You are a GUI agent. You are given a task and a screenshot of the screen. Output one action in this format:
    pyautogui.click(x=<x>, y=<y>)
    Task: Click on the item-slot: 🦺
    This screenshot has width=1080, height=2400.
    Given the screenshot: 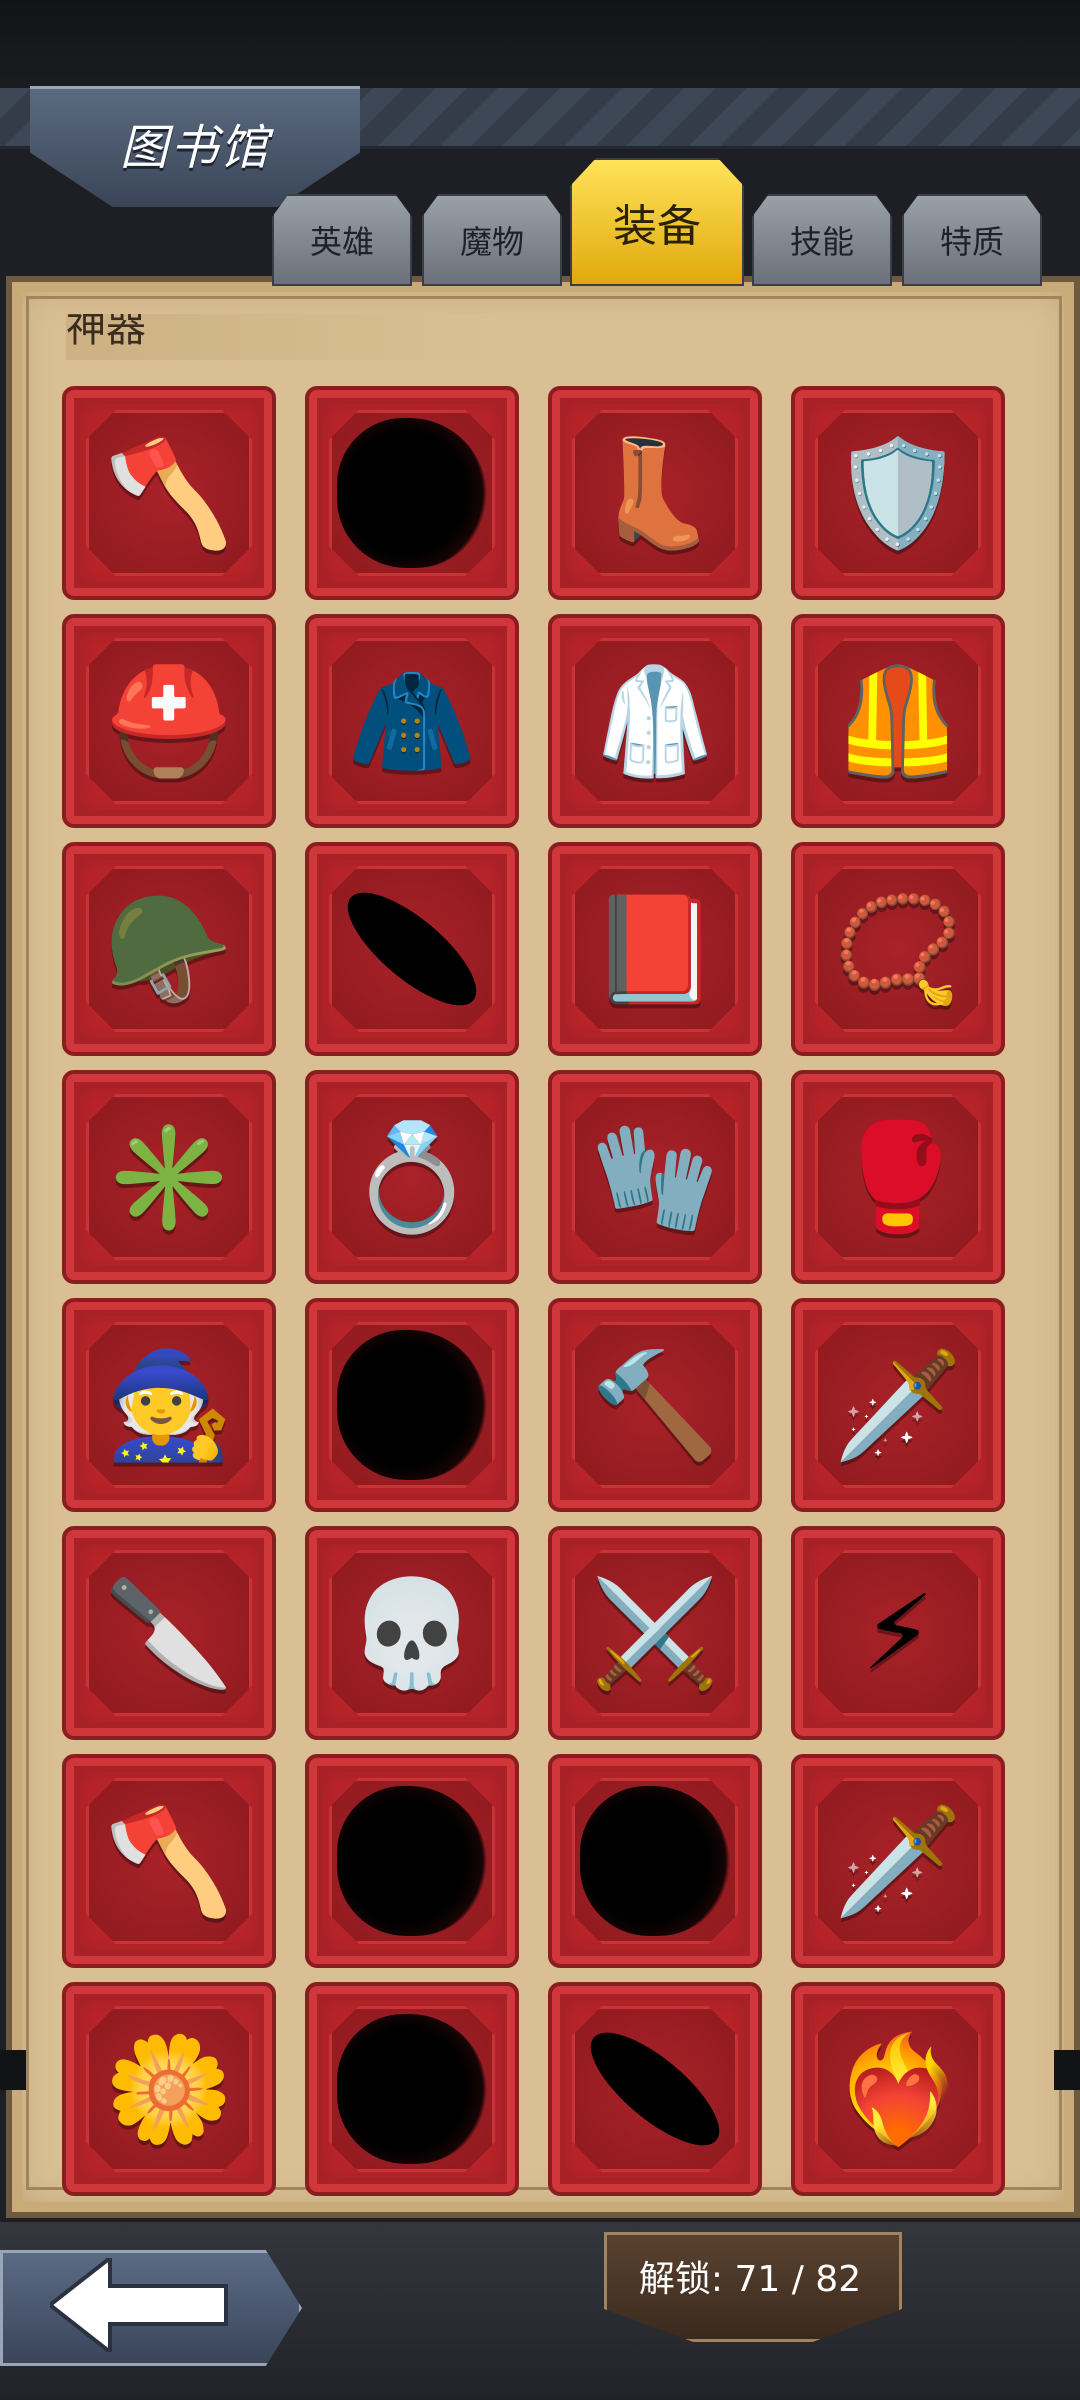 What is the action you would take?
    pyautogui.click(x=898, y=721)
    